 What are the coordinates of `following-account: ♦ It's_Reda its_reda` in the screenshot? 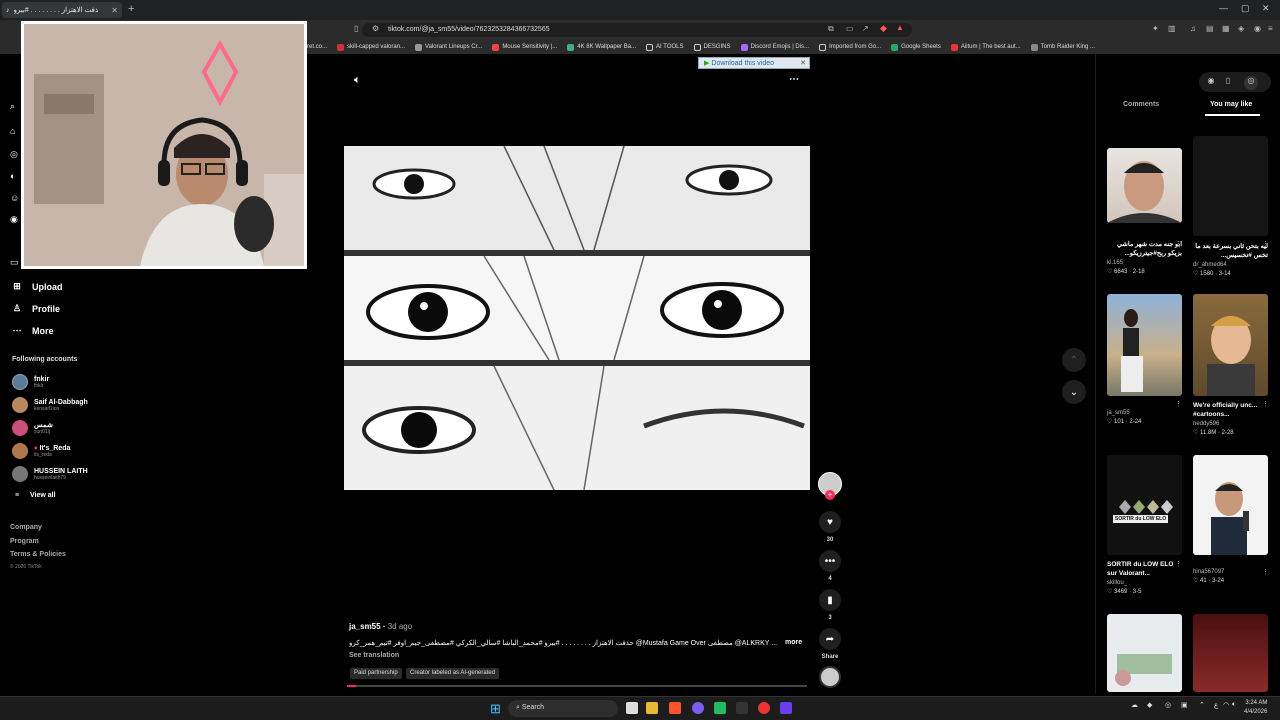 It's located at (41, 451).